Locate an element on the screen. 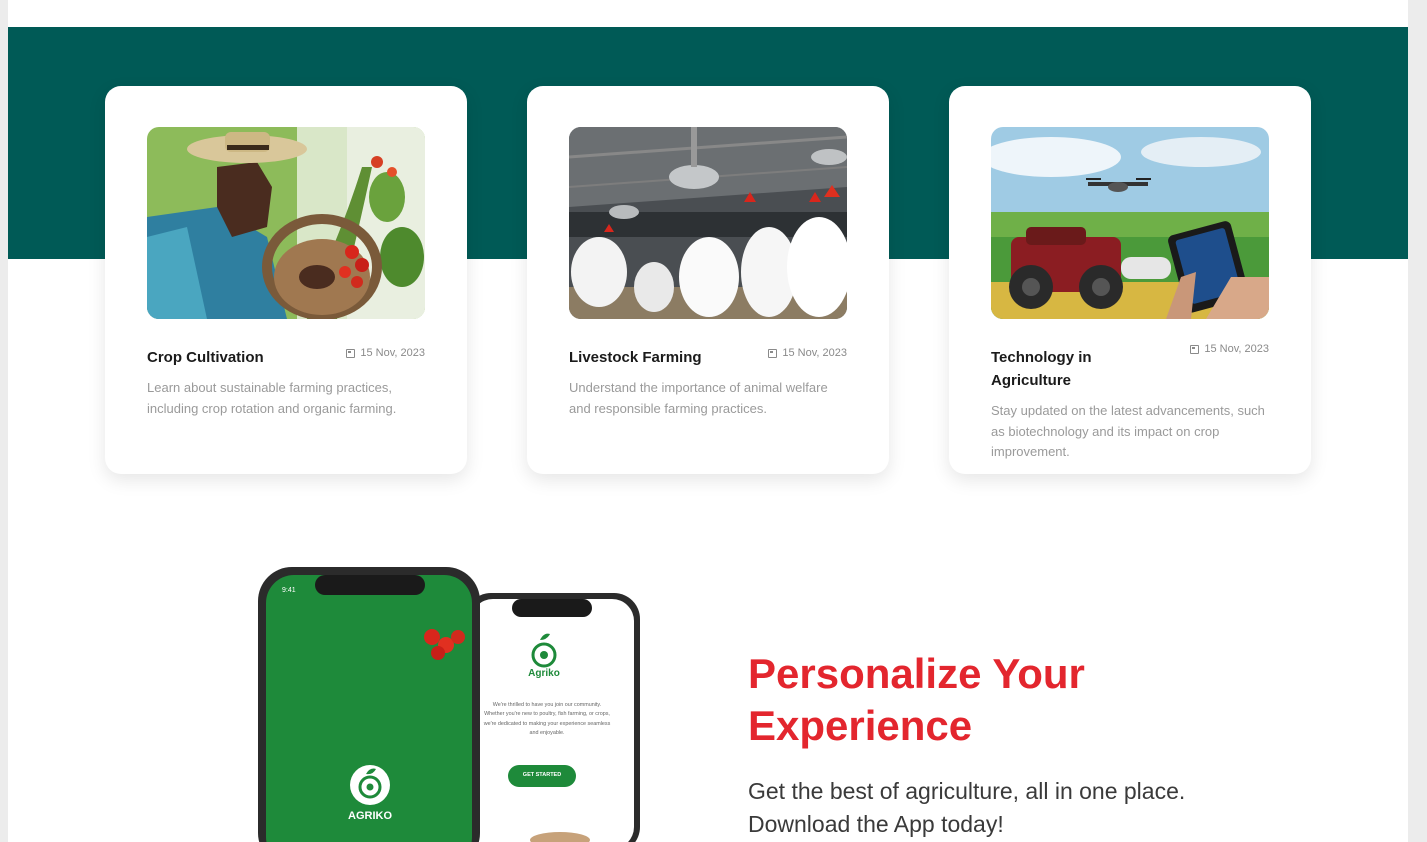  article-title: Crop Cultivation is located at coordinates (237, 357).